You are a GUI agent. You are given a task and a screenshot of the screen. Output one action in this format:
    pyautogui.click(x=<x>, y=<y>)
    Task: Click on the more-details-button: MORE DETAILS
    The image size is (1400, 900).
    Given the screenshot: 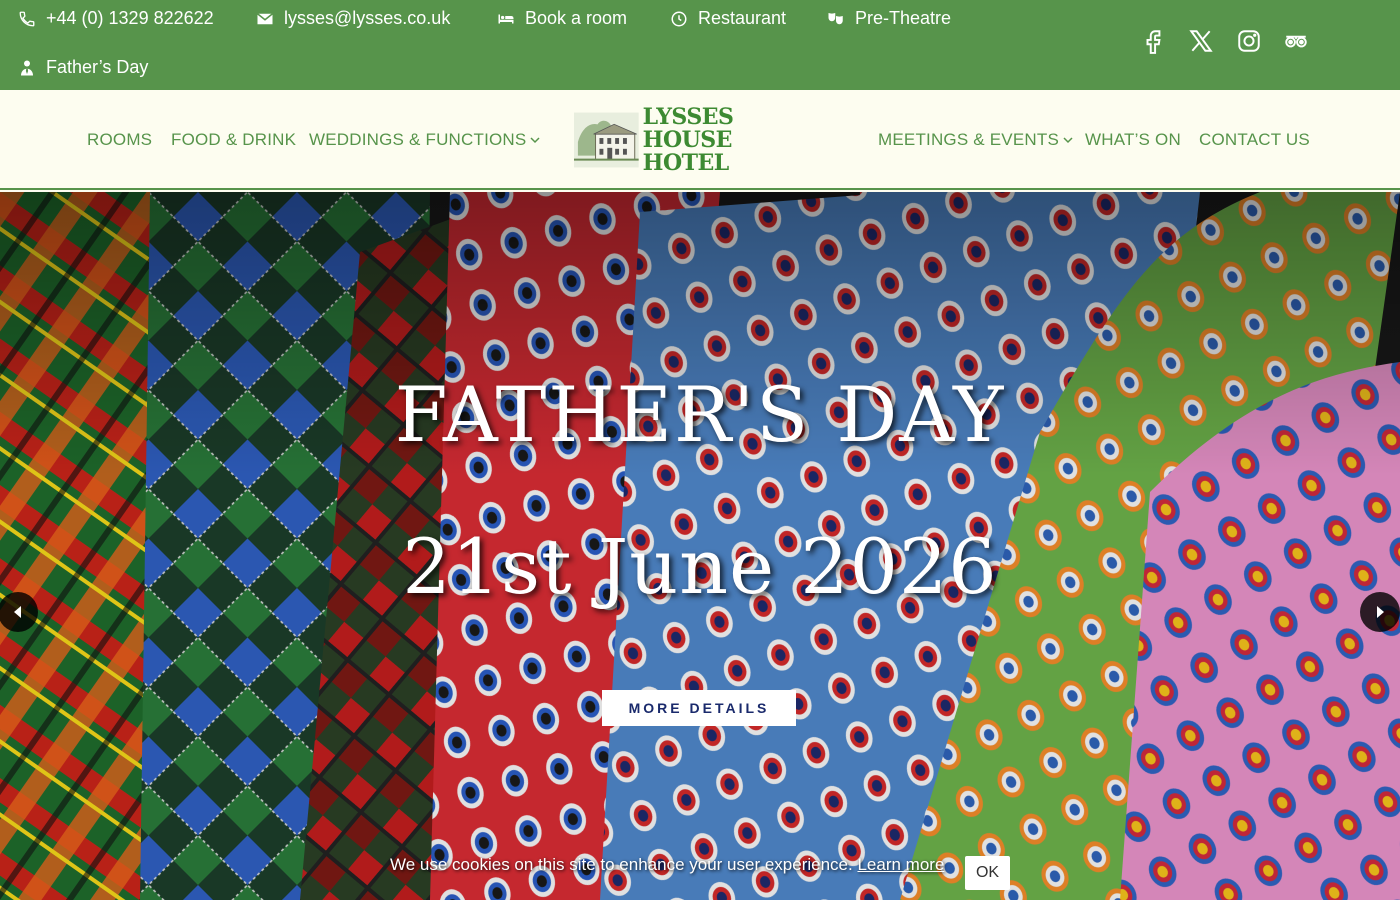 What is the action you would take?
    pyautogui.click(x=699, y=708)
    